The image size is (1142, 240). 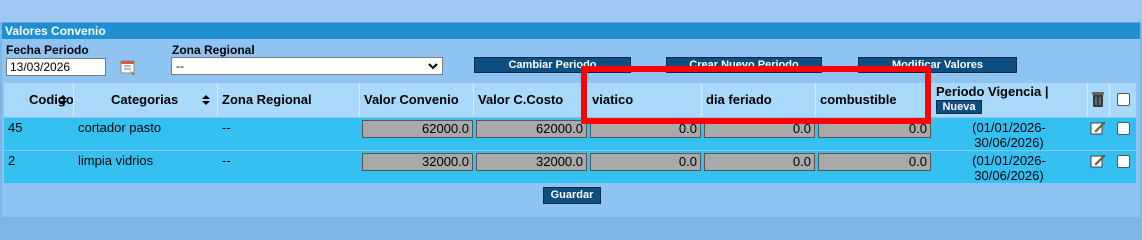 I want to click on zona-regional-select: --, so click(x=307, y=66).